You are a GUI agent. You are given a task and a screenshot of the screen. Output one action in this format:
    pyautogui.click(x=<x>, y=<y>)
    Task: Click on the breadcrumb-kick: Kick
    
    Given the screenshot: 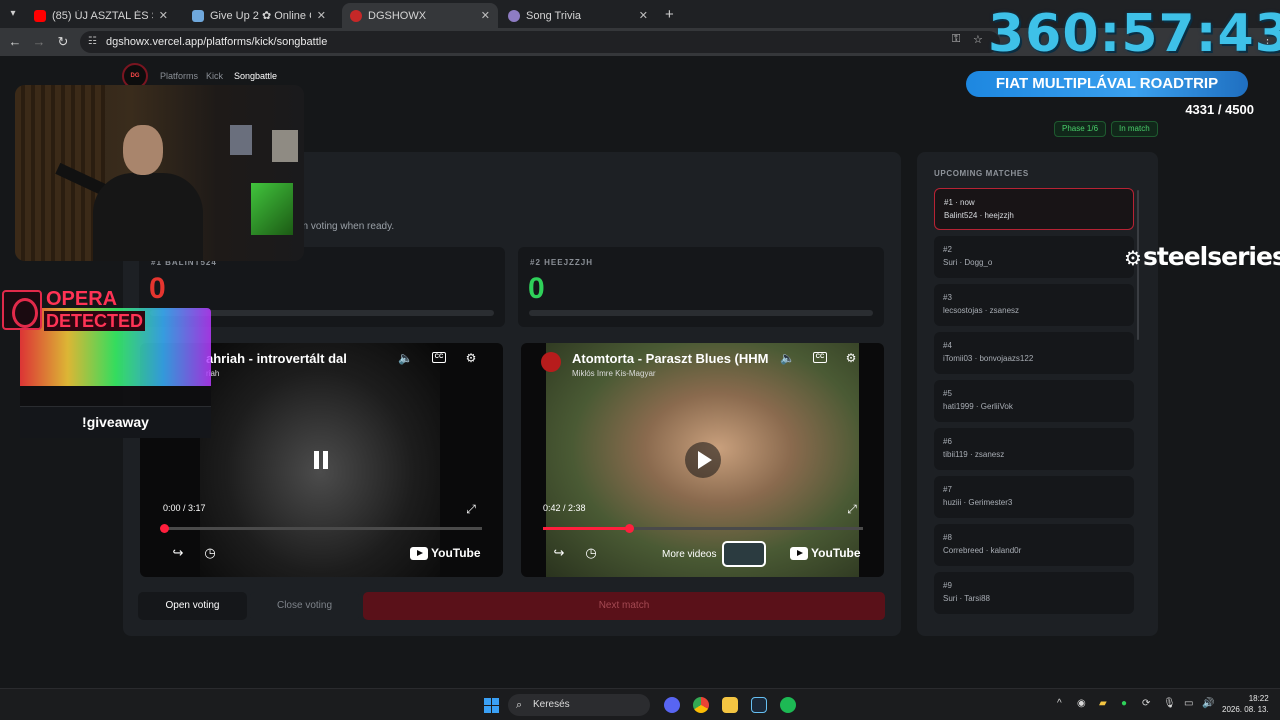 What is the action you would take?
    pyautogui.click(x=214, y=76)
    